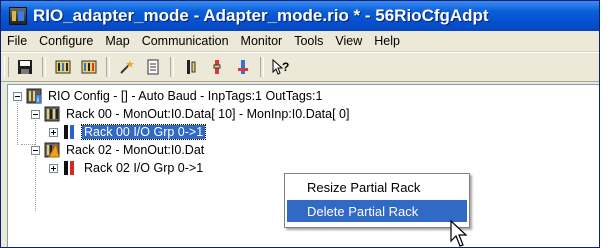 The height and width of the screenshot is (248, 613). What do you see at coordinates (144, 168) in the screenshot?
I see `tree-label-rack02-grp: Rack 02 I/O Grp 0->1` at bounding box center [144, 168].